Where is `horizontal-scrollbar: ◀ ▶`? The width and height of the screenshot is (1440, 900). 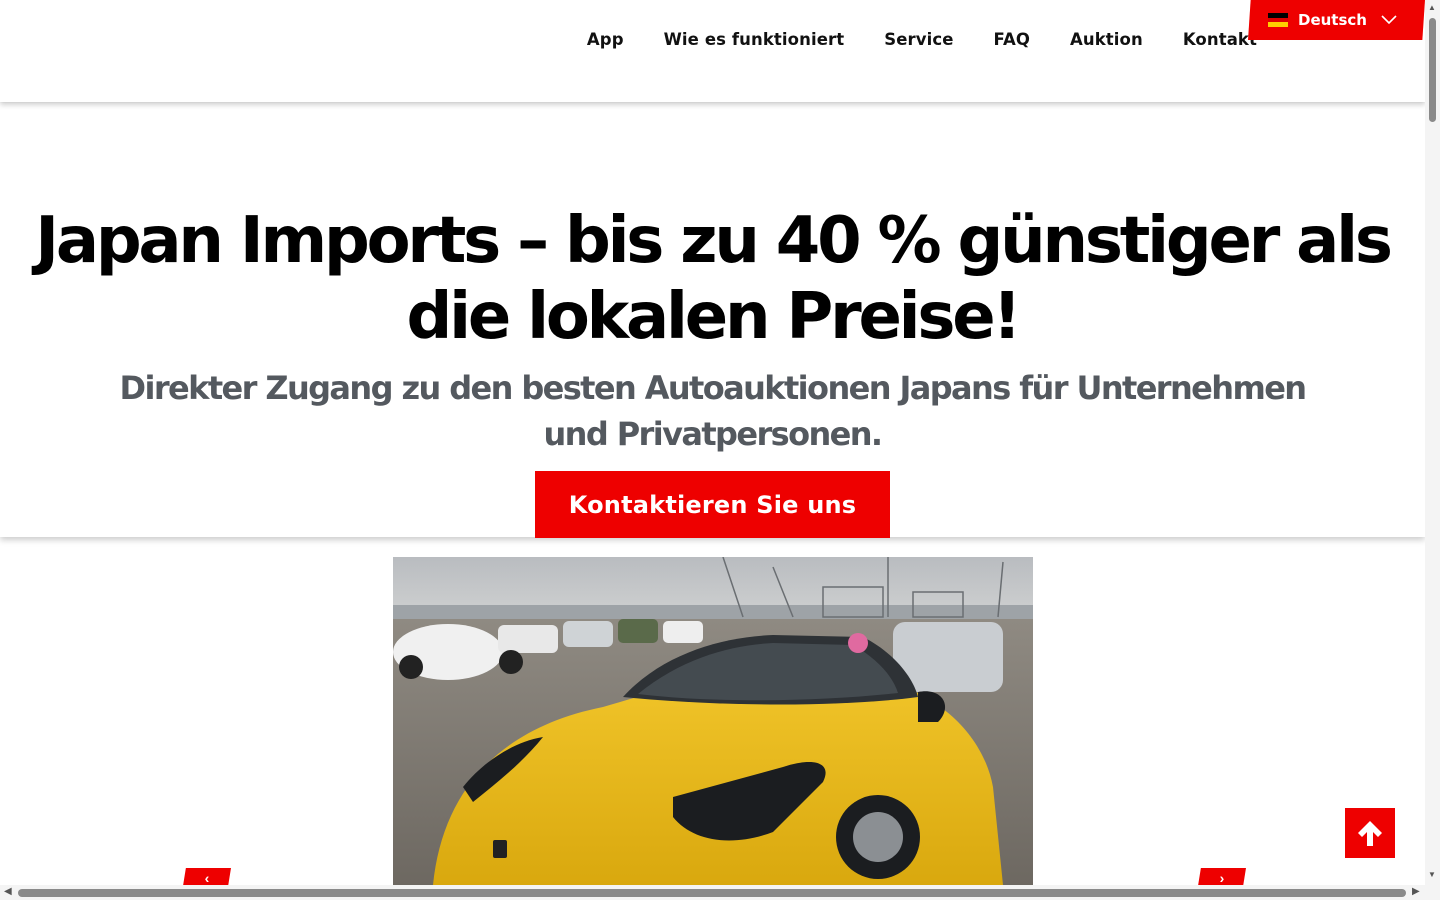
horizontal-scrollbar: ◀ ▶ is located at coordinates (712, 892).